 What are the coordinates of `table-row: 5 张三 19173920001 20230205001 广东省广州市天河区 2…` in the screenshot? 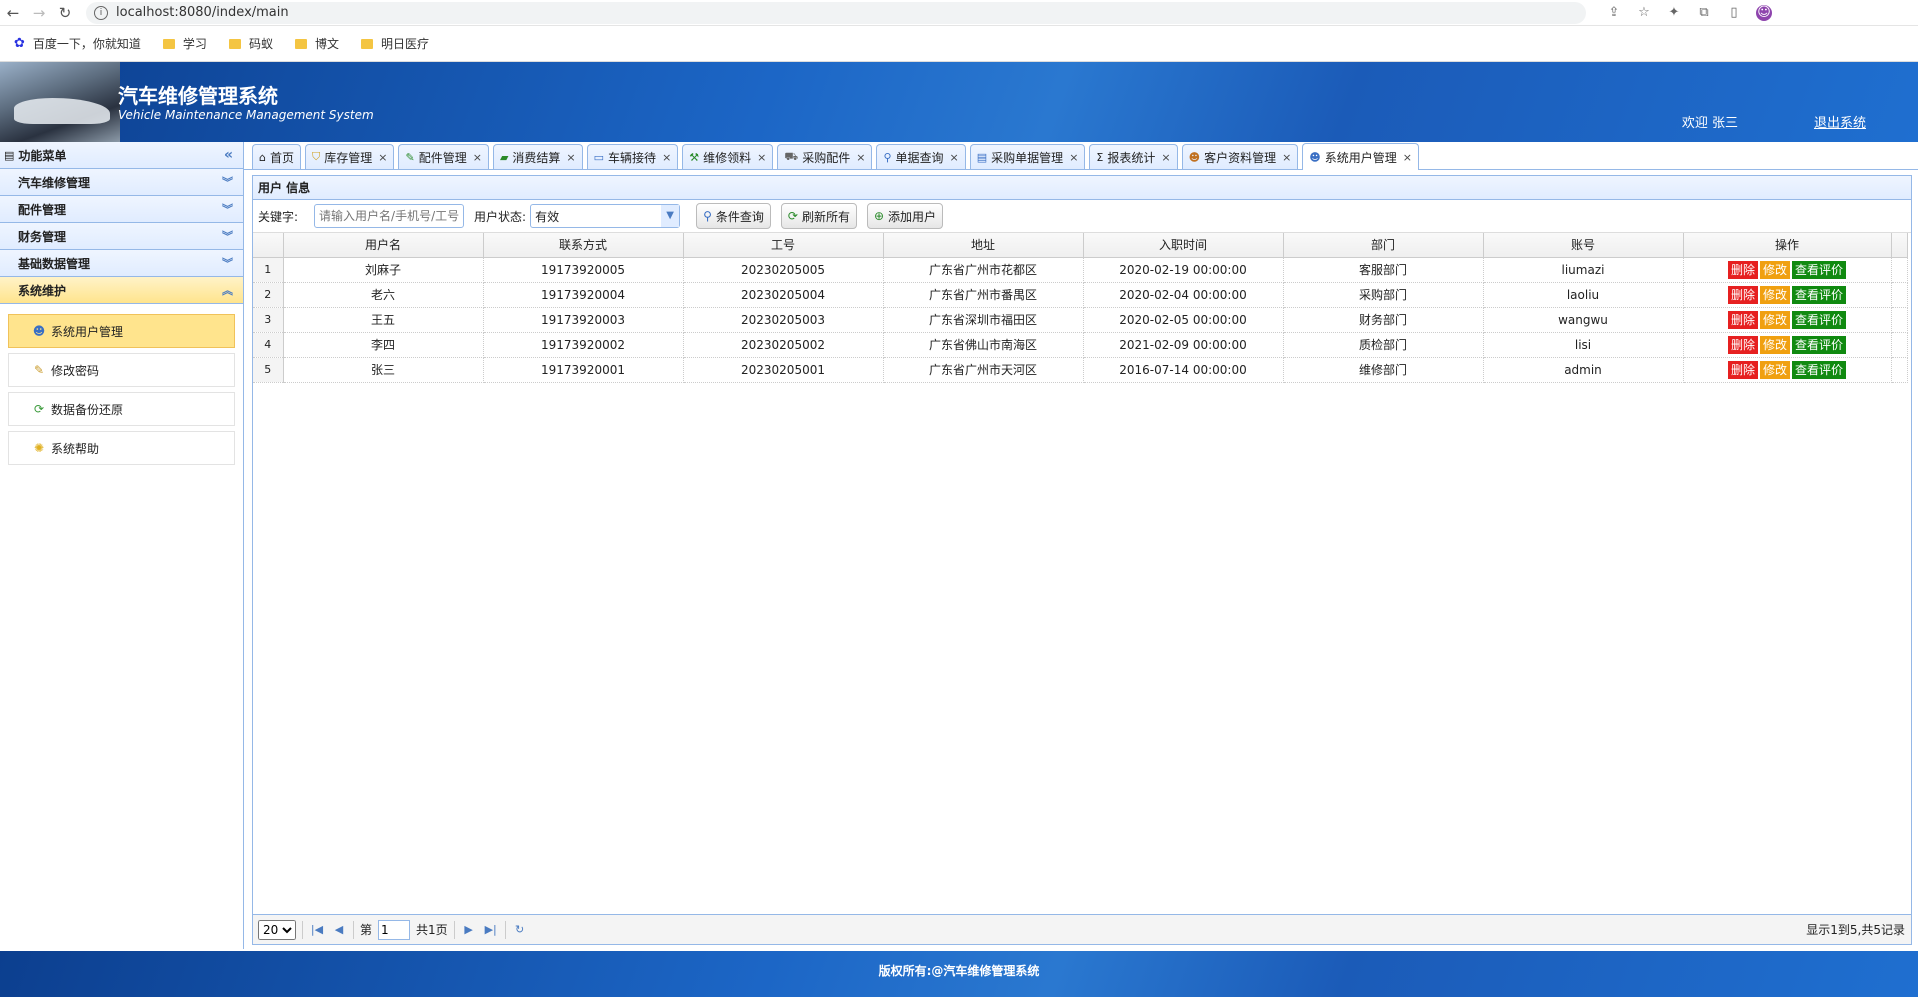 It's located at (1080, 370).